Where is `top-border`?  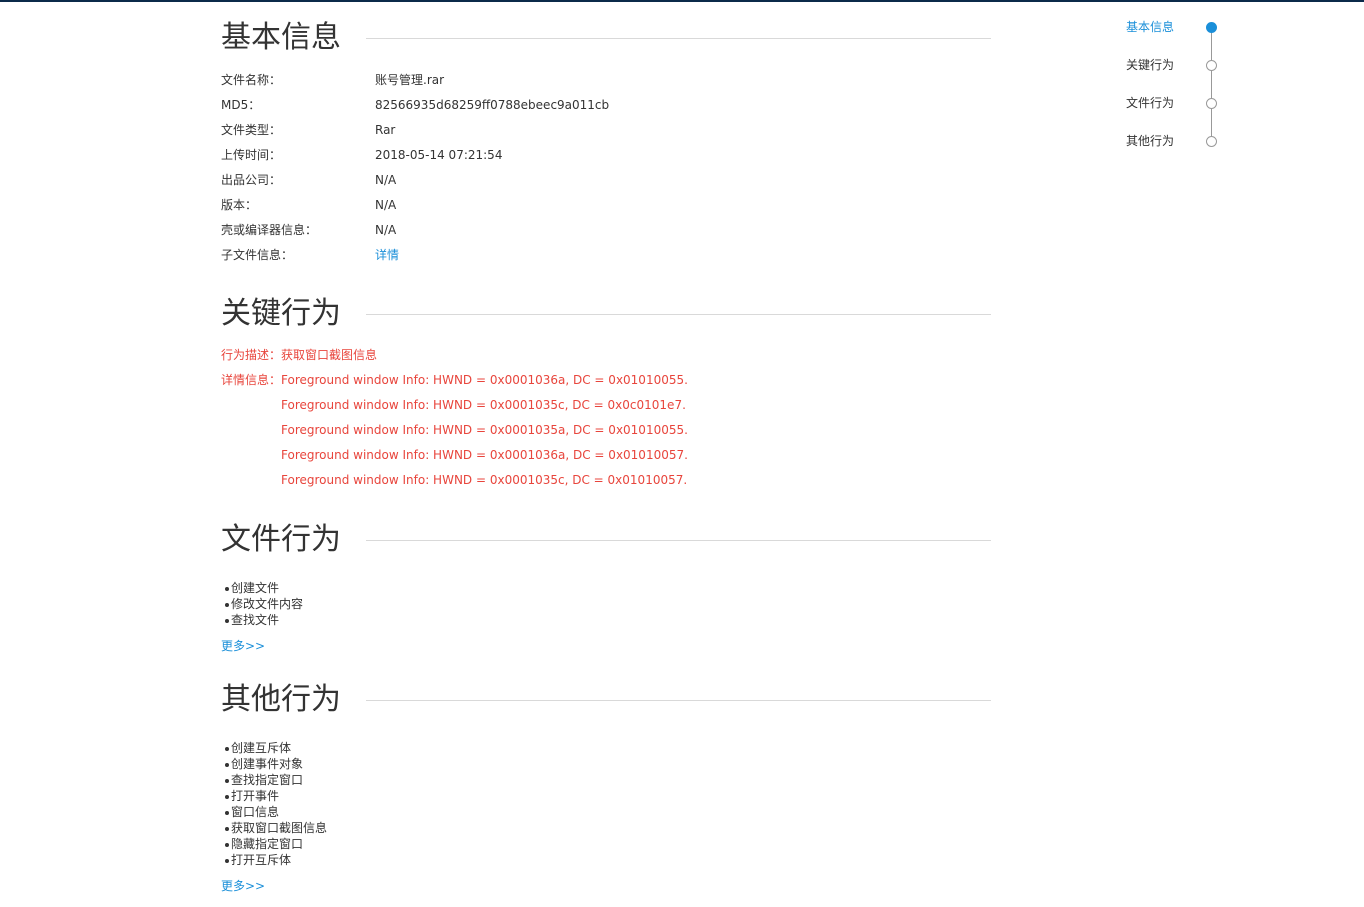 top-border is located at coordinates (682, 1).